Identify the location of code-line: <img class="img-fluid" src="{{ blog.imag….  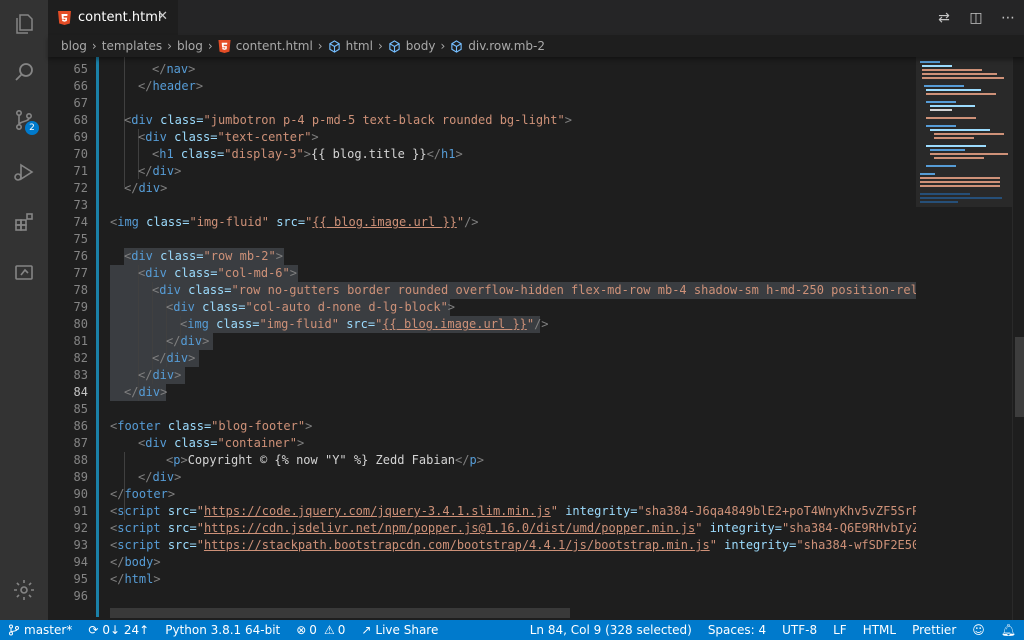
(364, 324).